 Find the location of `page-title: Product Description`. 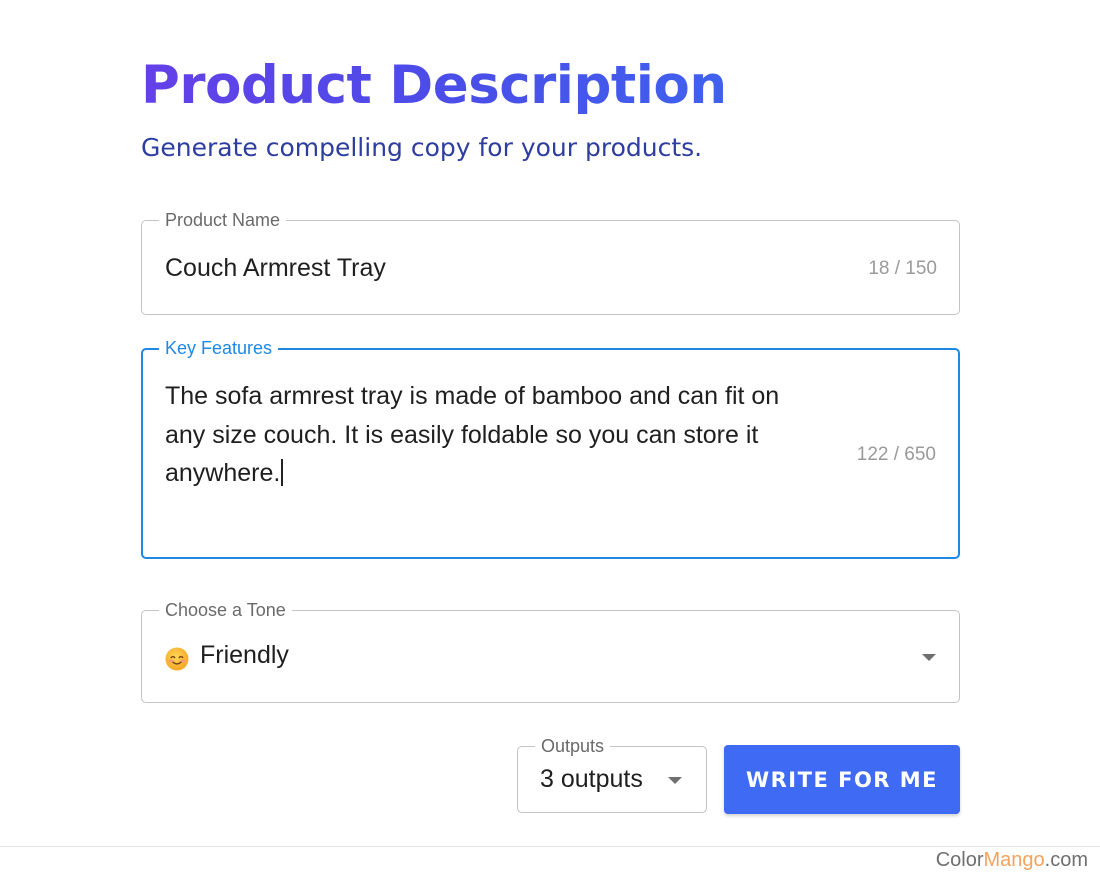

page-title: Product Description is located at coordinates (434, 86).